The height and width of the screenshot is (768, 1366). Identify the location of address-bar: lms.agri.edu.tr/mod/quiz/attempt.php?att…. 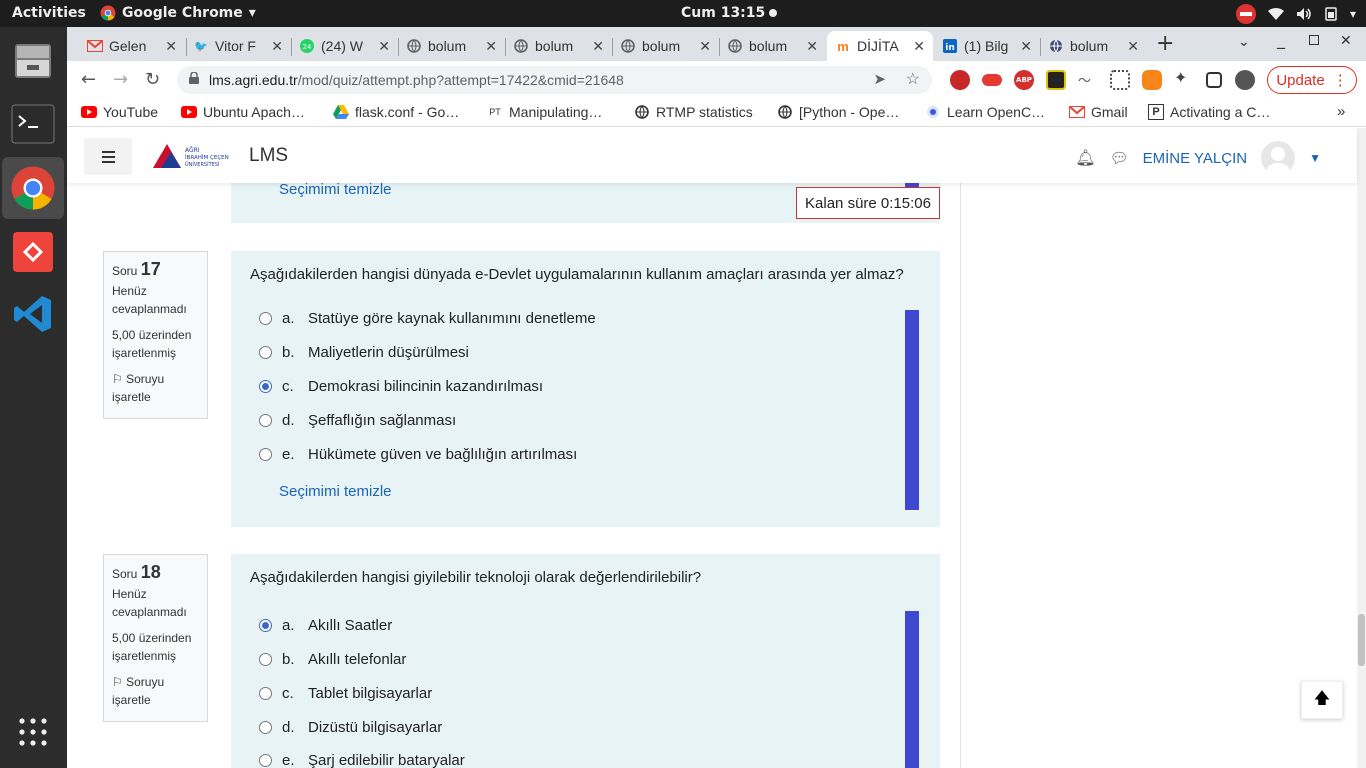
(554, 80).